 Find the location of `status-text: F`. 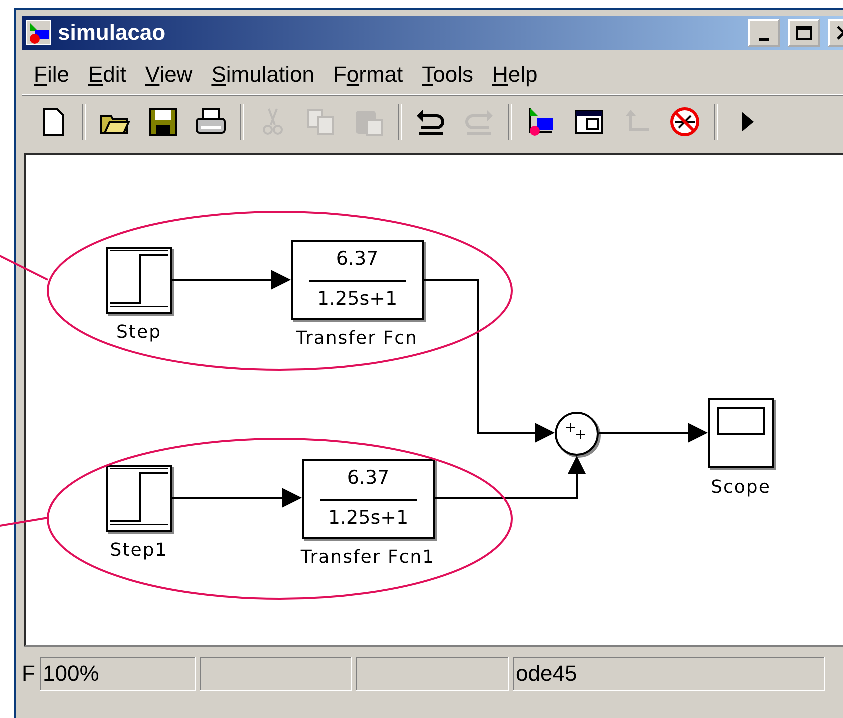

status-text: F is located at coordinates (29, 674).